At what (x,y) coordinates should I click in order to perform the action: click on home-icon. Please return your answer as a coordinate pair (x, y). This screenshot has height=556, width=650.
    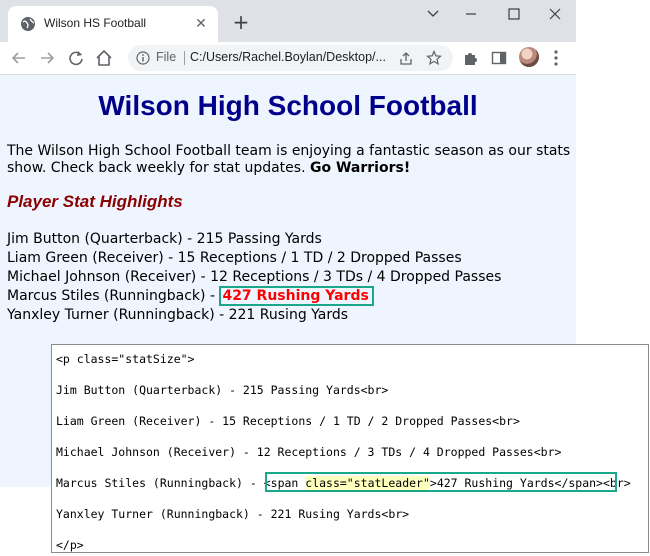
    Looking at the image, I should click on (104, 58).